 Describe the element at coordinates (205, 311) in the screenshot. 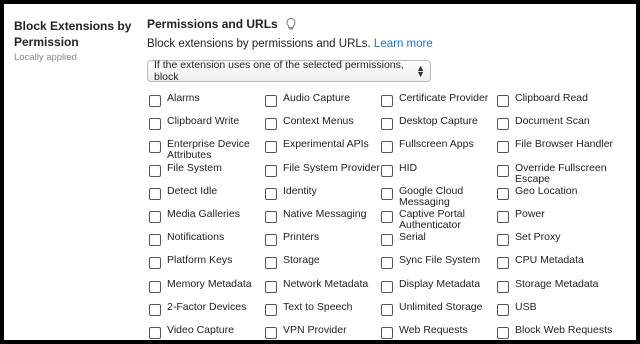

I see `permission-option: 2-Factor Devices` at that location.